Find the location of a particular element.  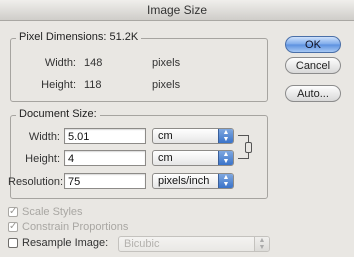

resample-image-checkbox is located at coordinates (13, 243).